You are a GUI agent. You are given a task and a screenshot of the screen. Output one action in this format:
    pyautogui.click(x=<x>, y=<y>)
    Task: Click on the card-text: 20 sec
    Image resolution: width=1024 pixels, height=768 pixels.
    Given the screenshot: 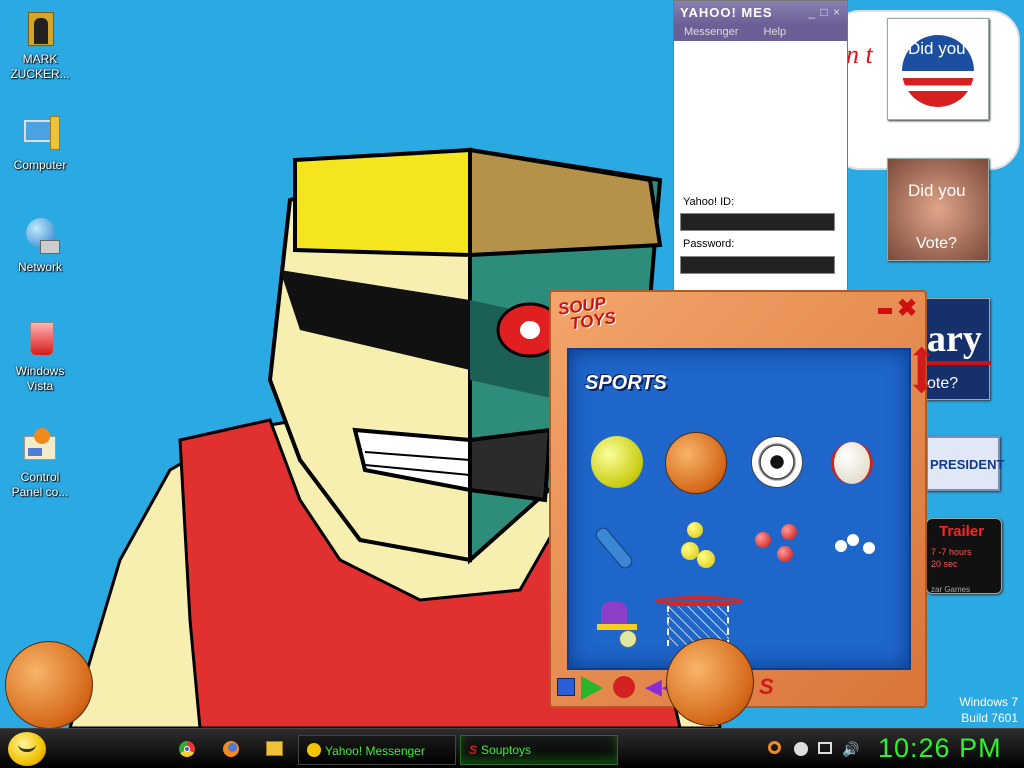 What is the action you would take?
    pyautogui.click(x=944, y=564)
    